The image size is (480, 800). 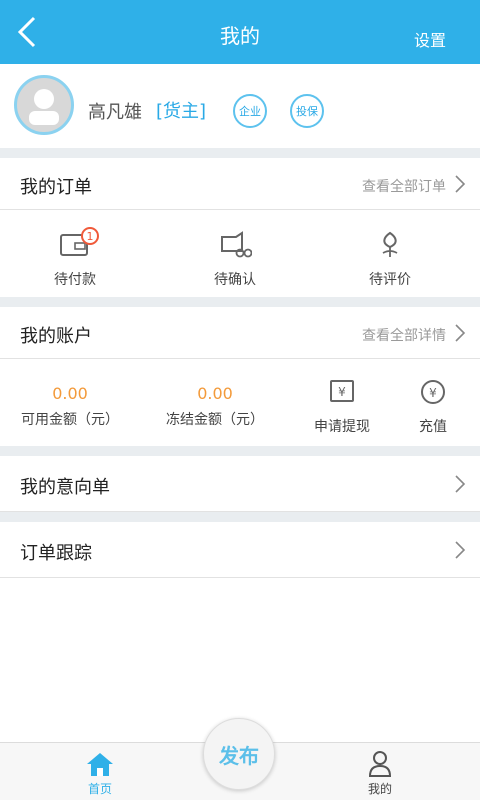 I want to click on recharge-item: ¥ 充值, so click(x=433, y=407).